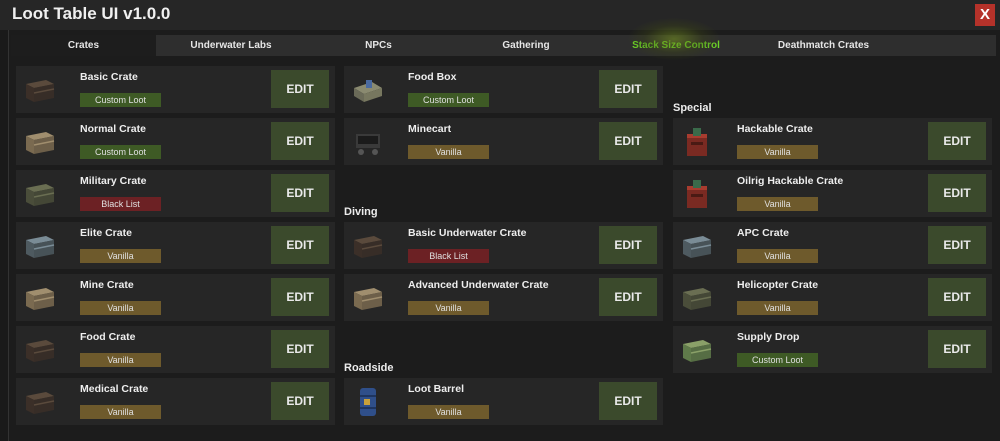  Describe the element at coordinates (109, 77) in the screenshot. I see `item-name: Basic Crate` at that location.